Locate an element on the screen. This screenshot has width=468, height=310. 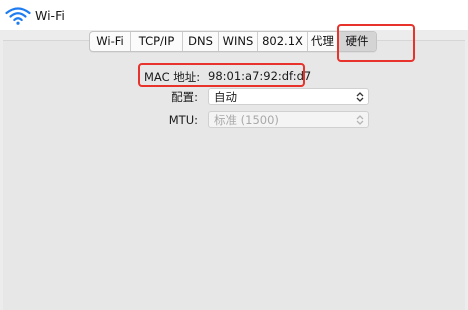
mtu-select: 标准 (1500) is located at coordinates (288, 119).